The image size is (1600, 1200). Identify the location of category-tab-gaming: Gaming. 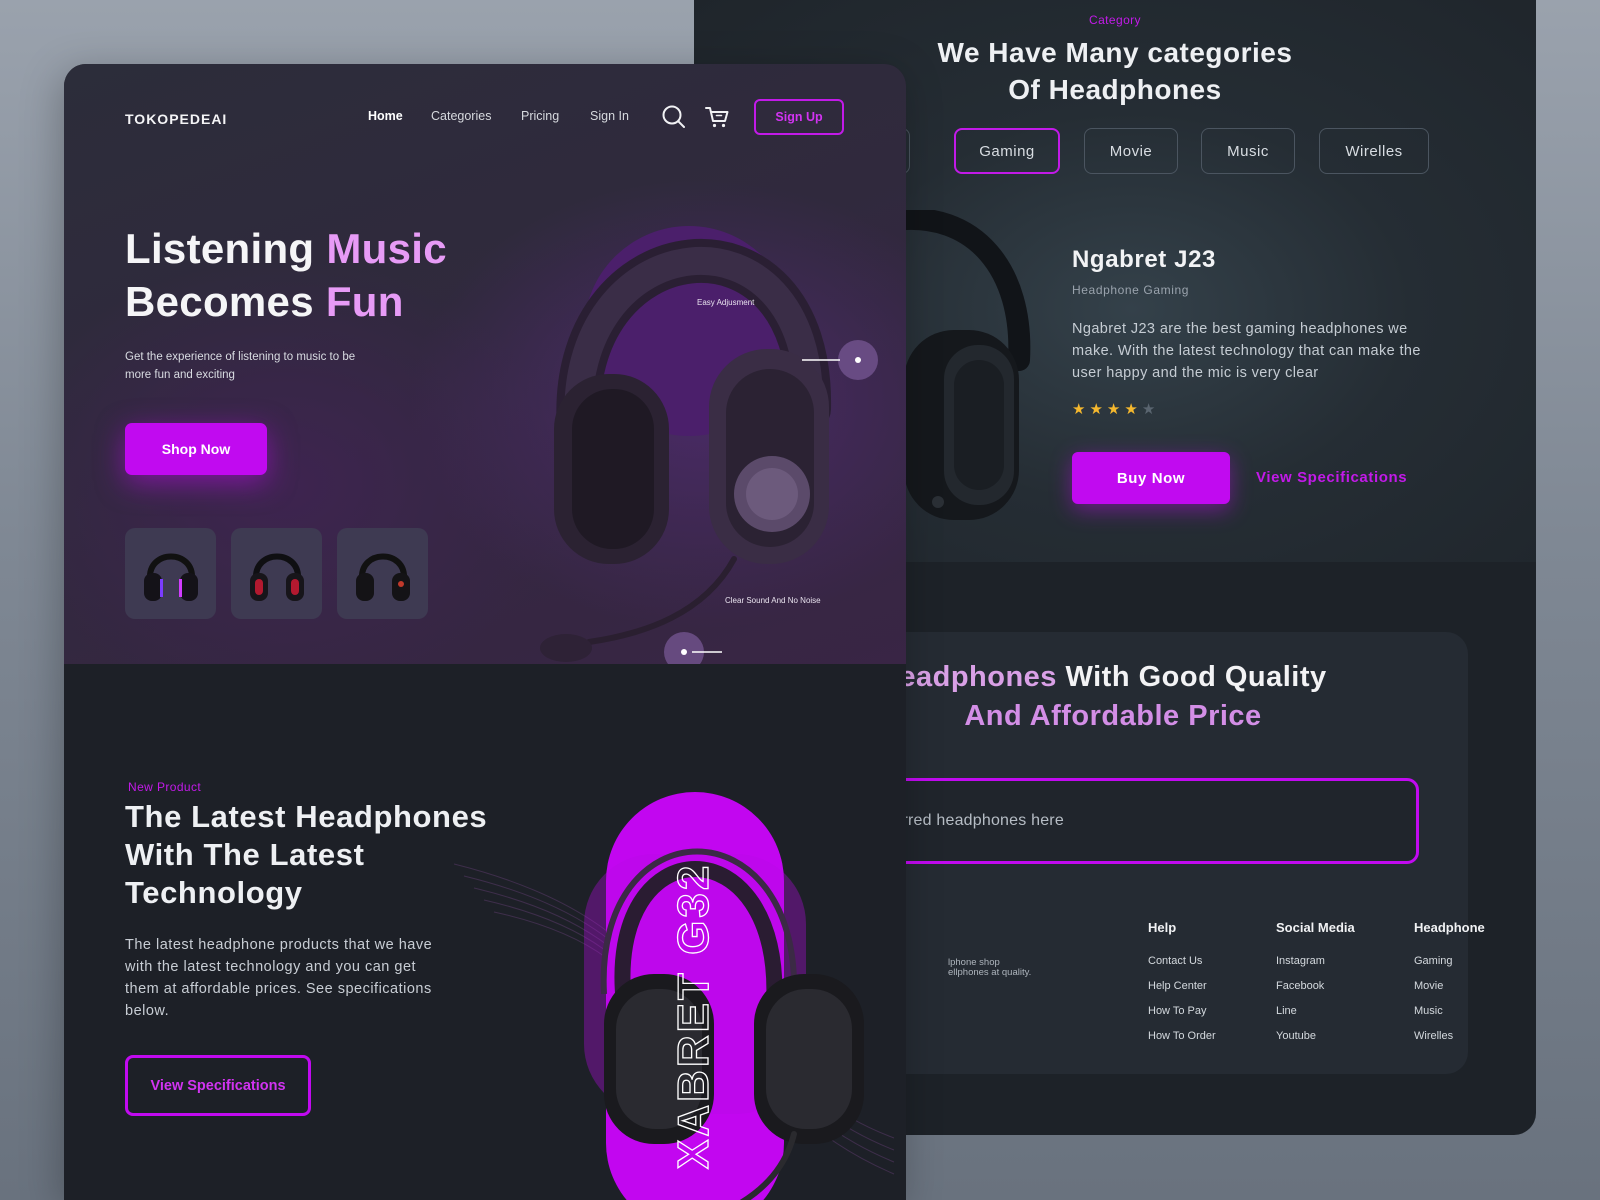
(1007, 151).